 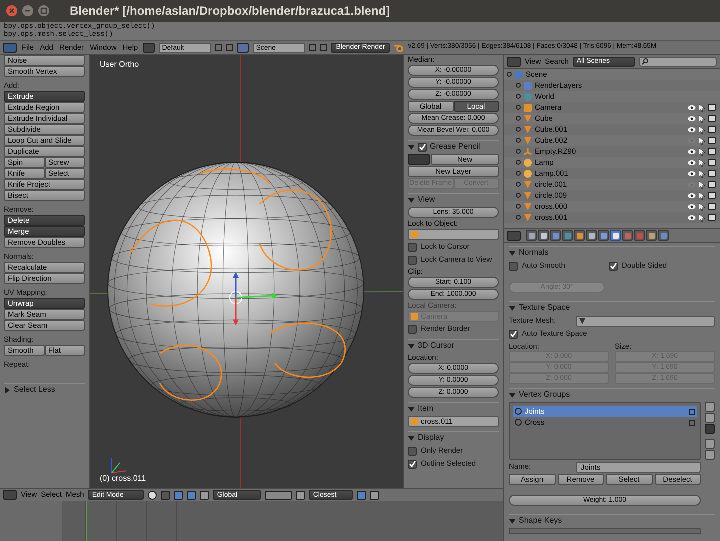 What do you see at coordinates (540, 521) in the screenshot?
I see `panel-title: Shape Keys` at bounding box center [540, 521].